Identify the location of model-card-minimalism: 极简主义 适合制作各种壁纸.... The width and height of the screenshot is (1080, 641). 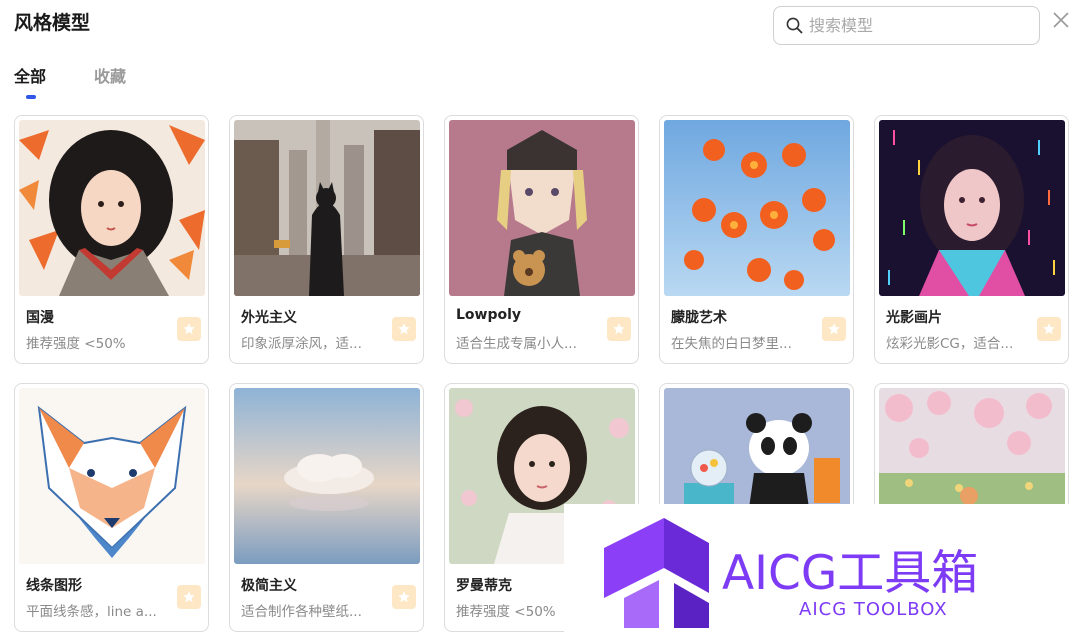
(326, 507).